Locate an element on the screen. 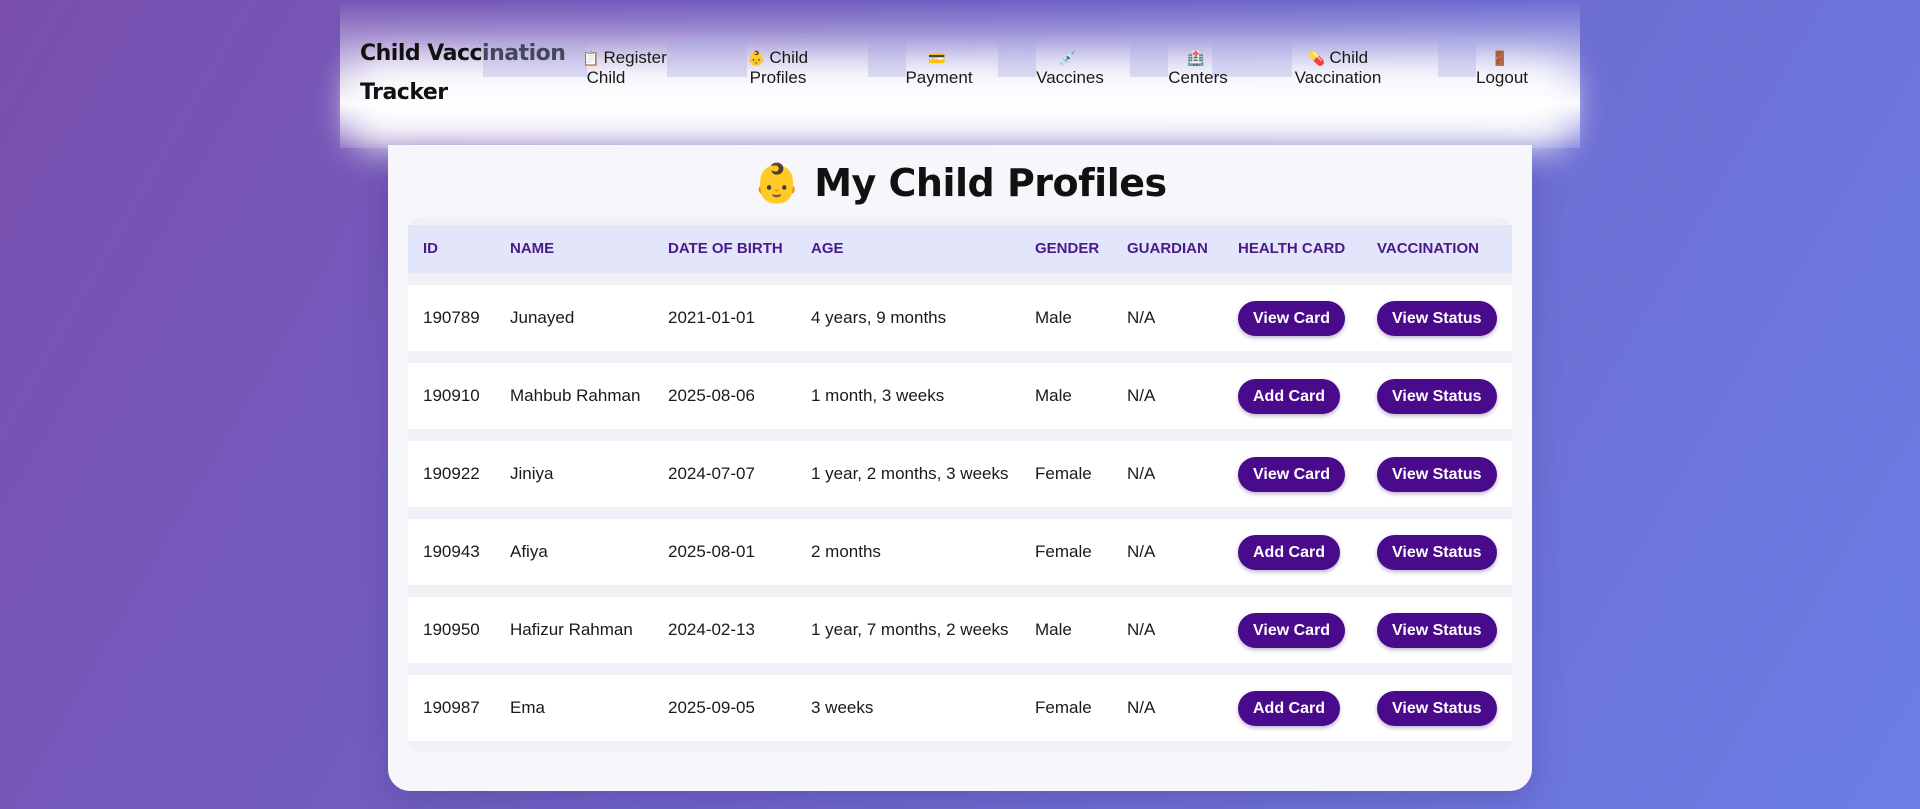 The image size is (1920, 809). cell-dob: 2025-09-05 is located at coordinates (711, 707).